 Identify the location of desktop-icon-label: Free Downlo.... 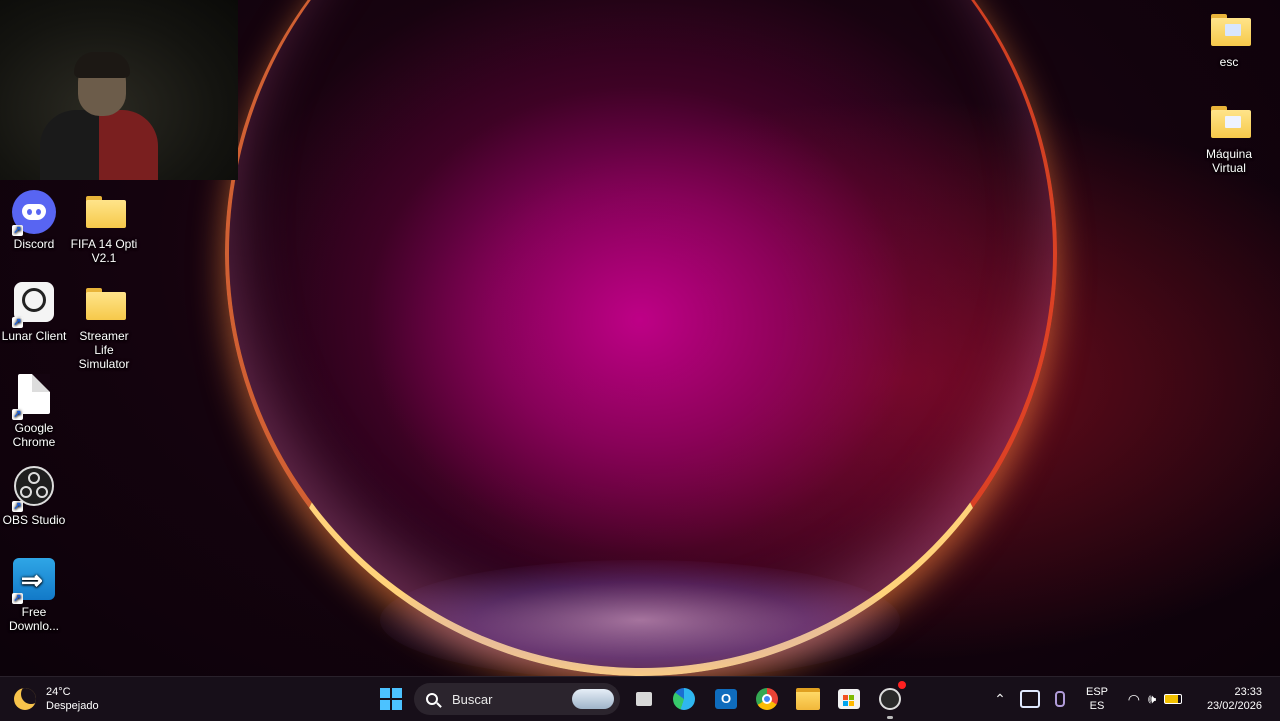
(34, 619).